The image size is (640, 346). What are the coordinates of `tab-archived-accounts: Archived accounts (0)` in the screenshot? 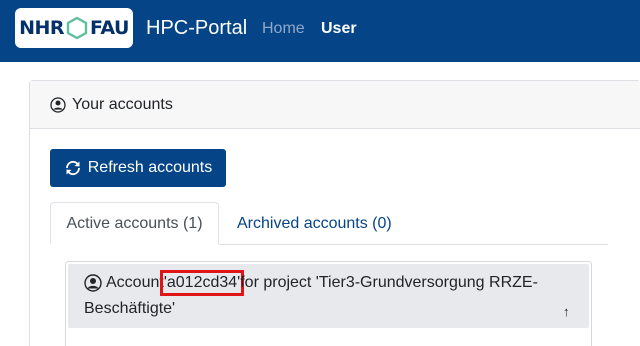 It's located at (314, 223).